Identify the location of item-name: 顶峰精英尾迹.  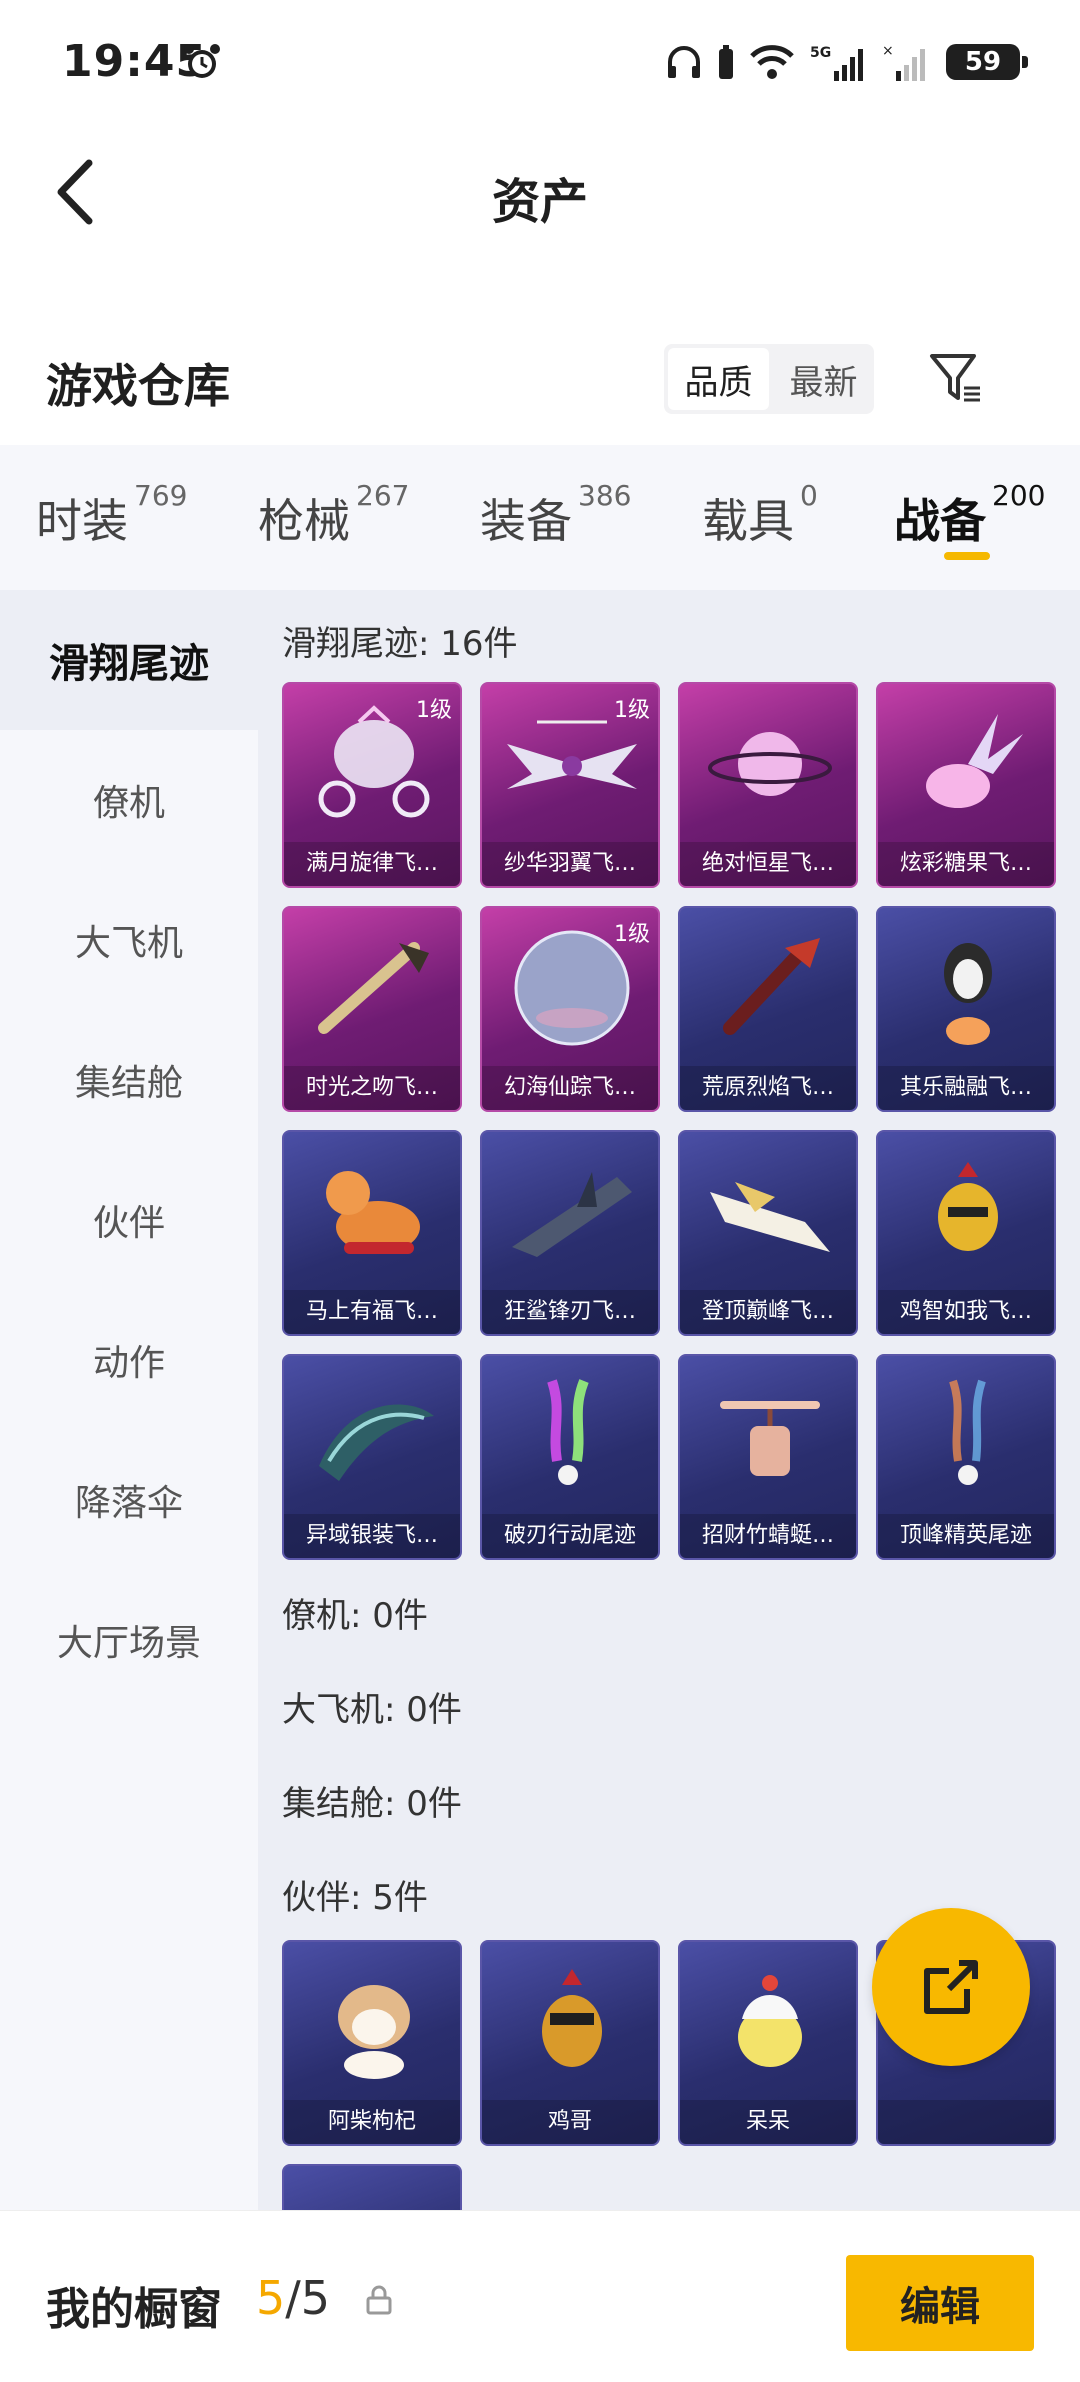
(966, 1536).